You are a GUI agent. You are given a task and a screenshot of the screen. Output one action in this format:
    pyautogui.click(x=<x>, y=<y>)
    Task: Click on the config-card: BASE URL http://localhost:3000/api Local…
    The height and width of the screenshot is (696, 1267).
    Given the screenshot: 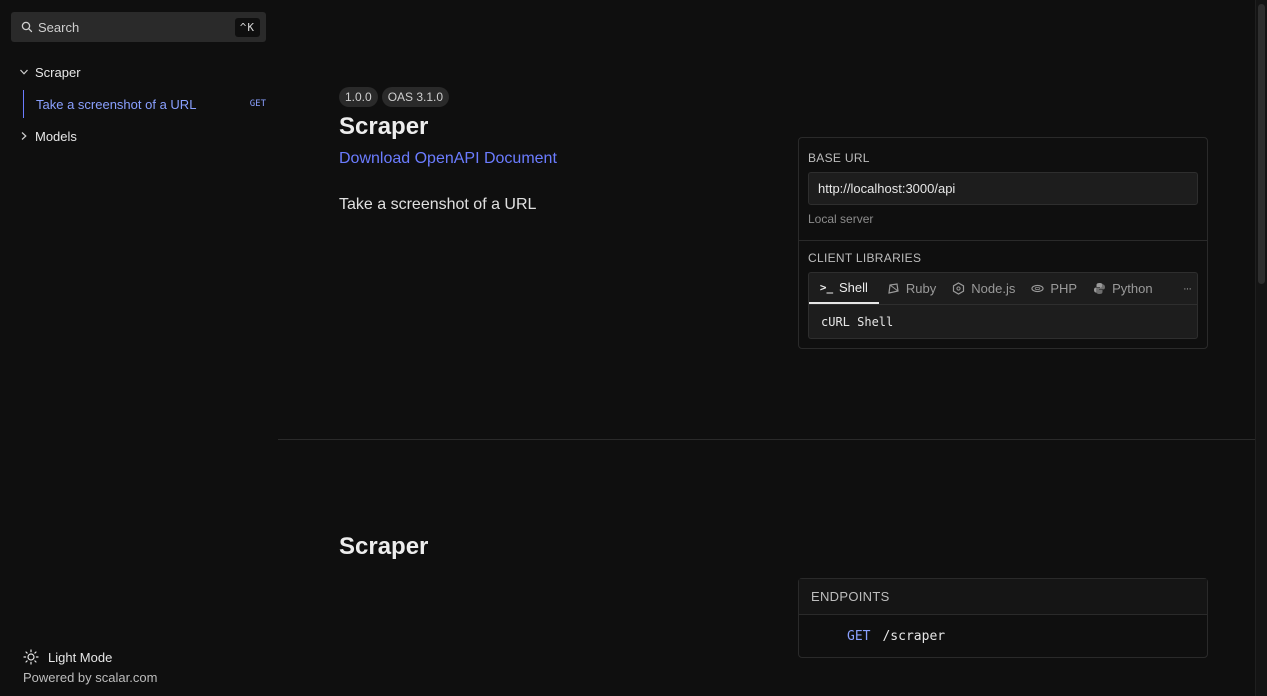 What is the action you would take?
    pyautogui.click(x=1003, y=243)
    